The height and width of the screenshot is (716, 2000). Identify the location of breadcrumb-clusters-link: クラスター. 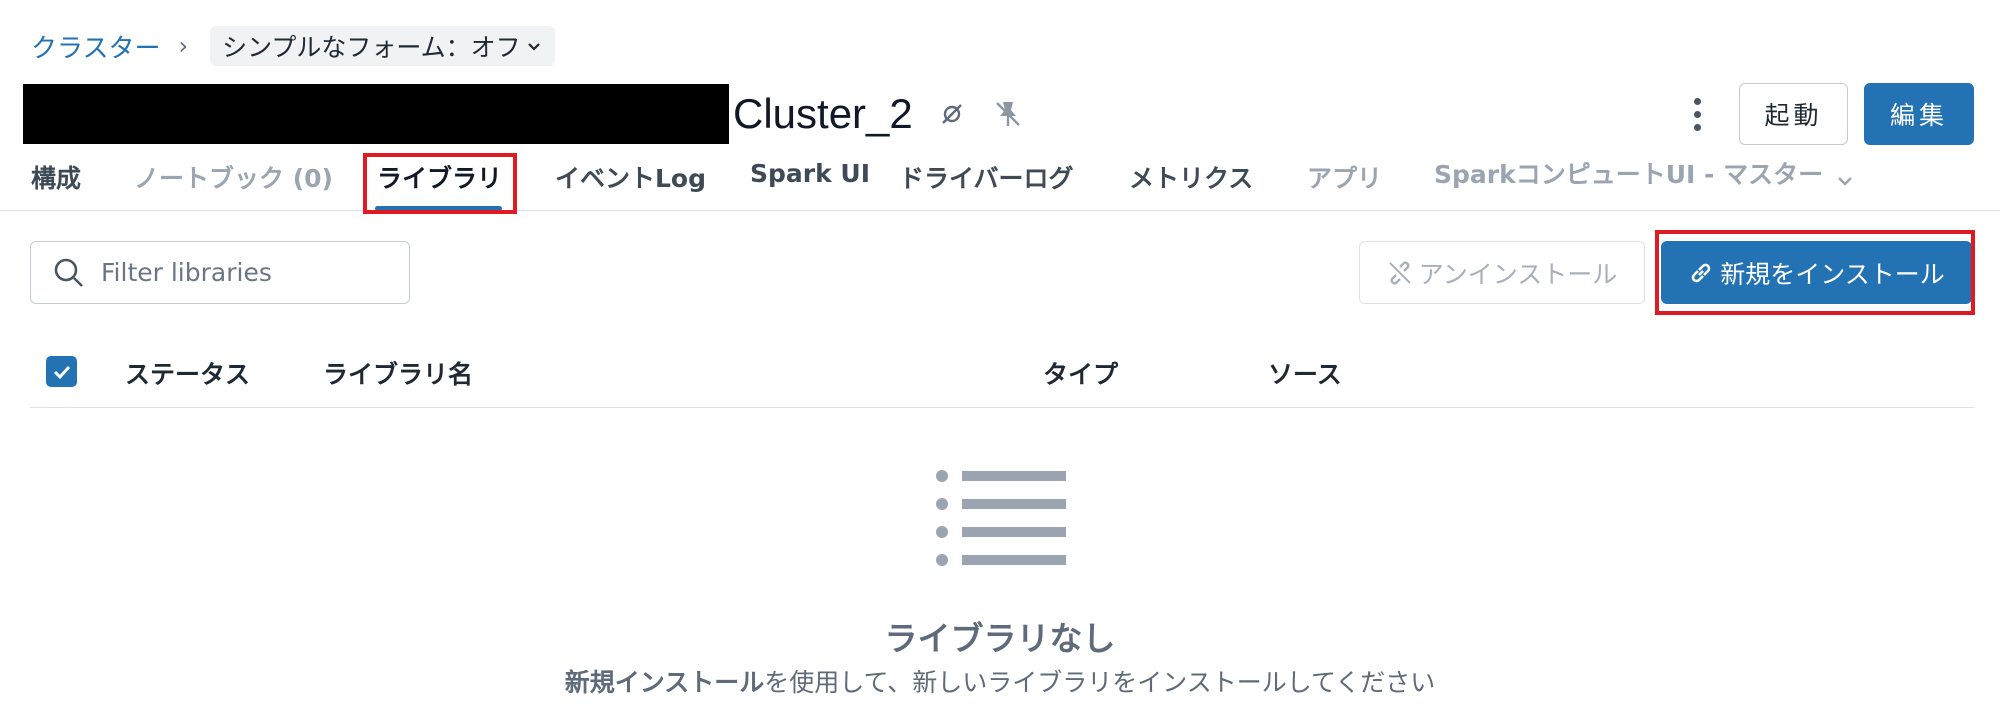
(95, 46).